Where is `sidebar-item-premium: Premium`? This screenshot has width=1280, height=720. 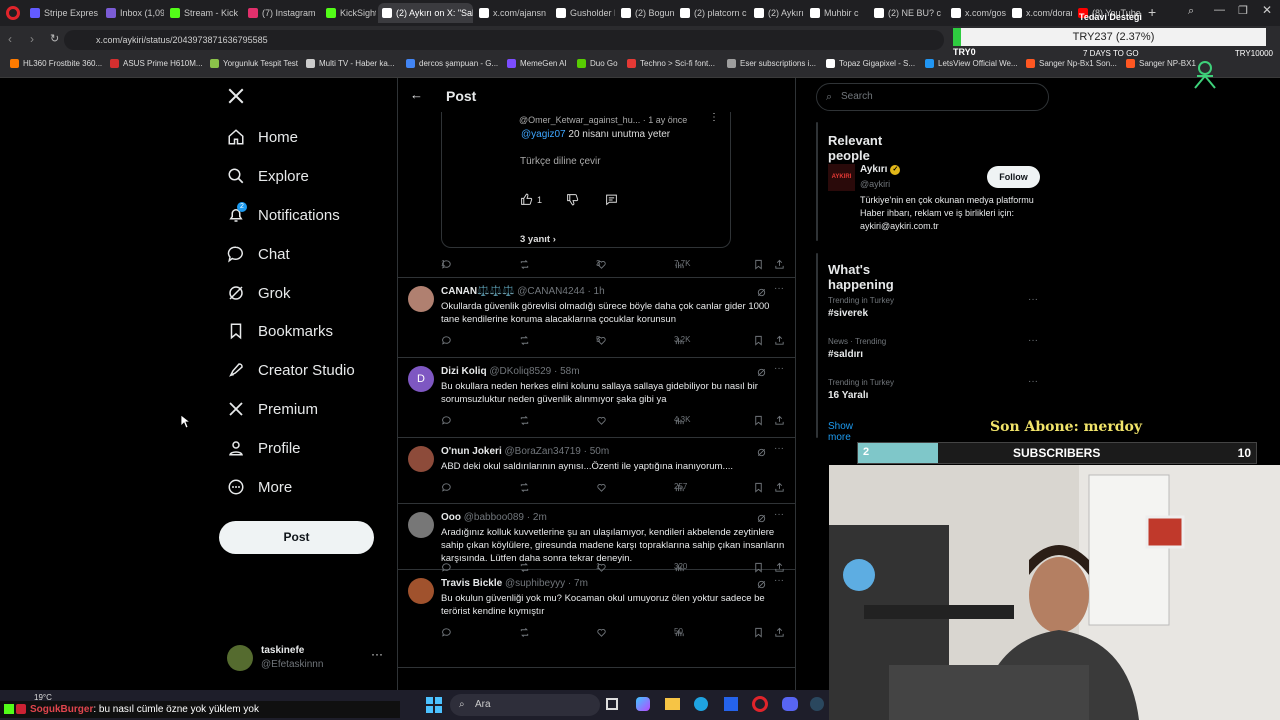
sidebar-item-premium: Premium is located at coordinates (272, 409).